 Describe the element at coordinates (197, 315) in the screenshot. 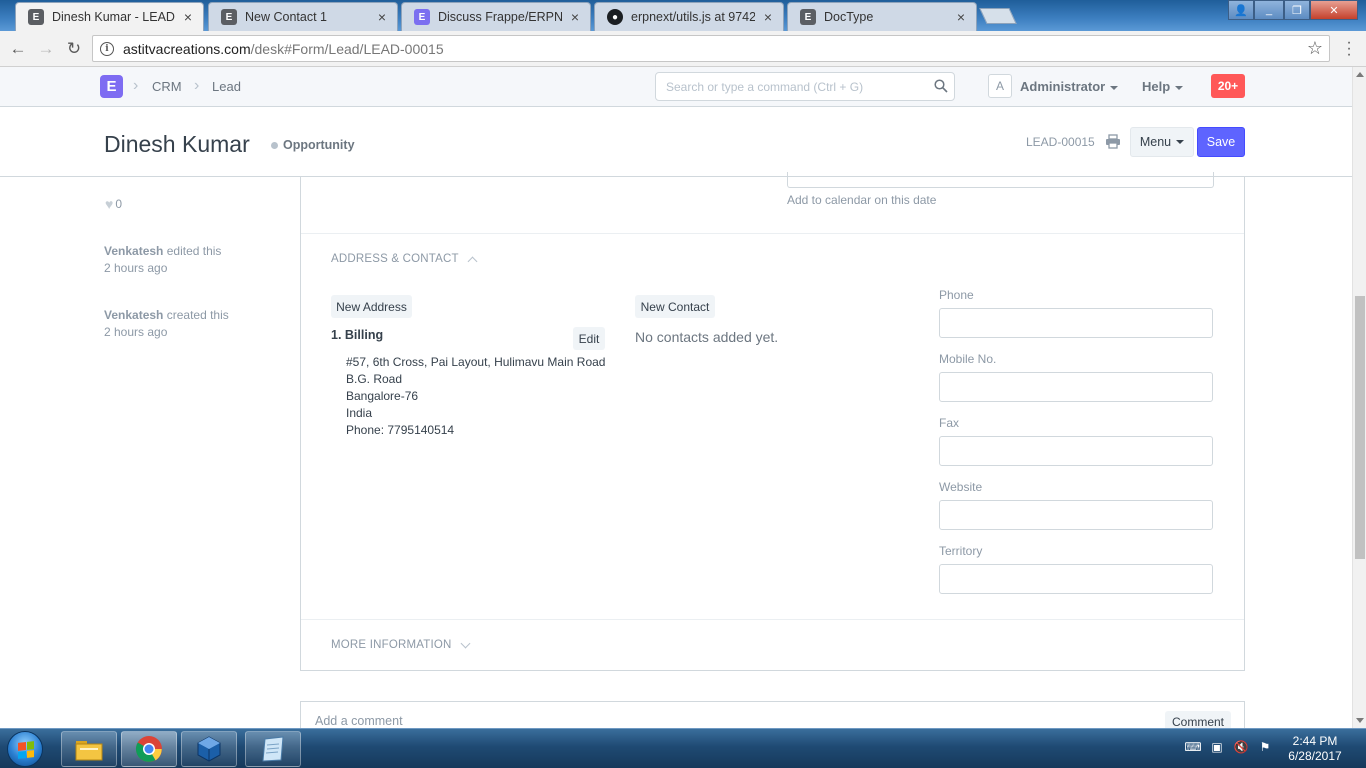

I see `timeline-action: created this` at that location.